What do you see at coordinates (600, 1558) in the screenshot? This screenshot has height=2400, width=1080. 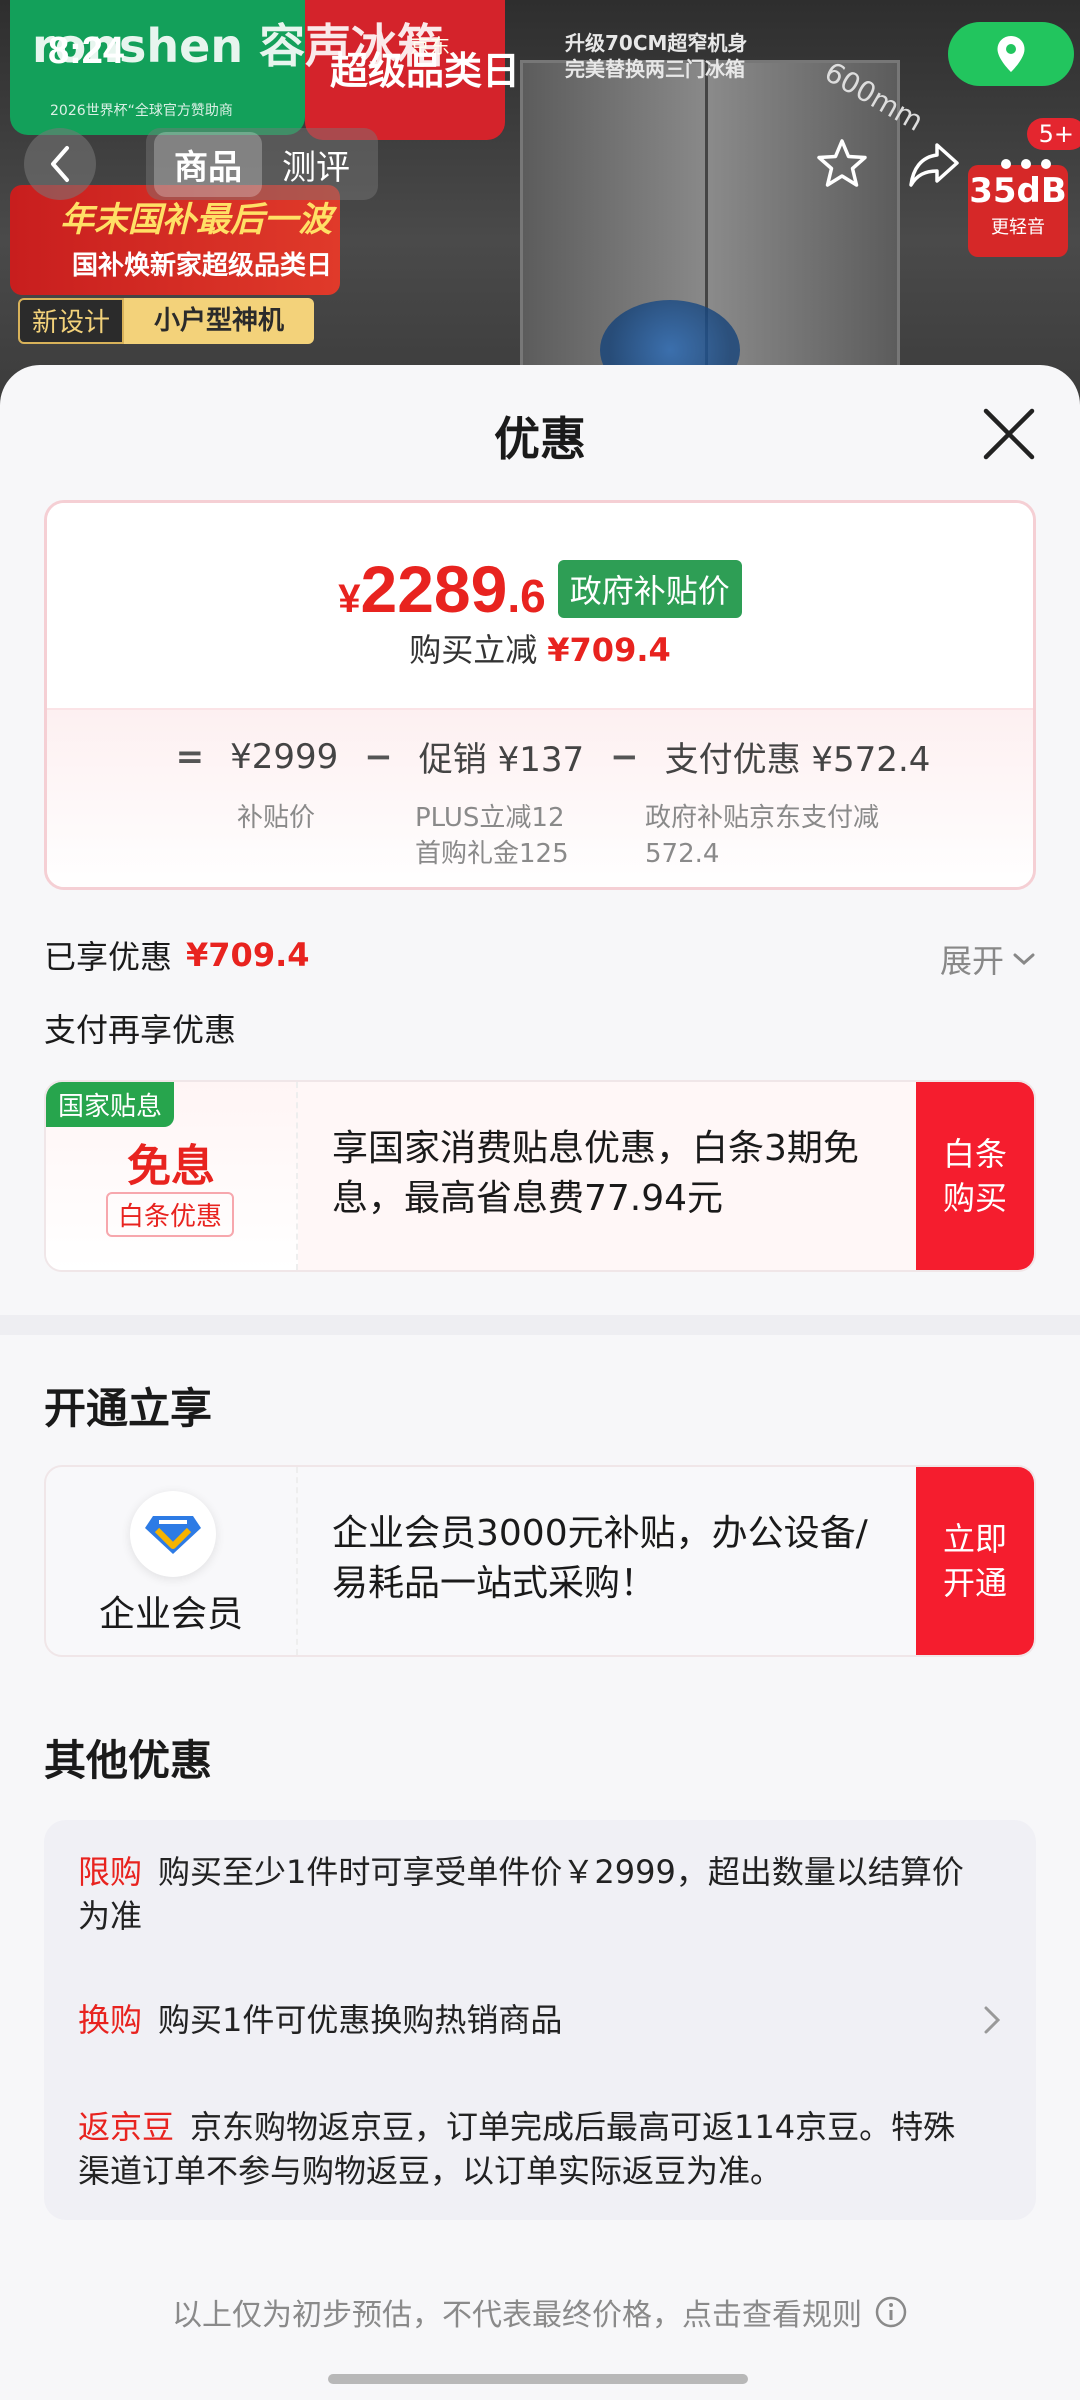 I see `enterprise-description: 企业会员3000元补贴，办公设备/易耗品一站式采购！` at bounding box center [600, 1558].